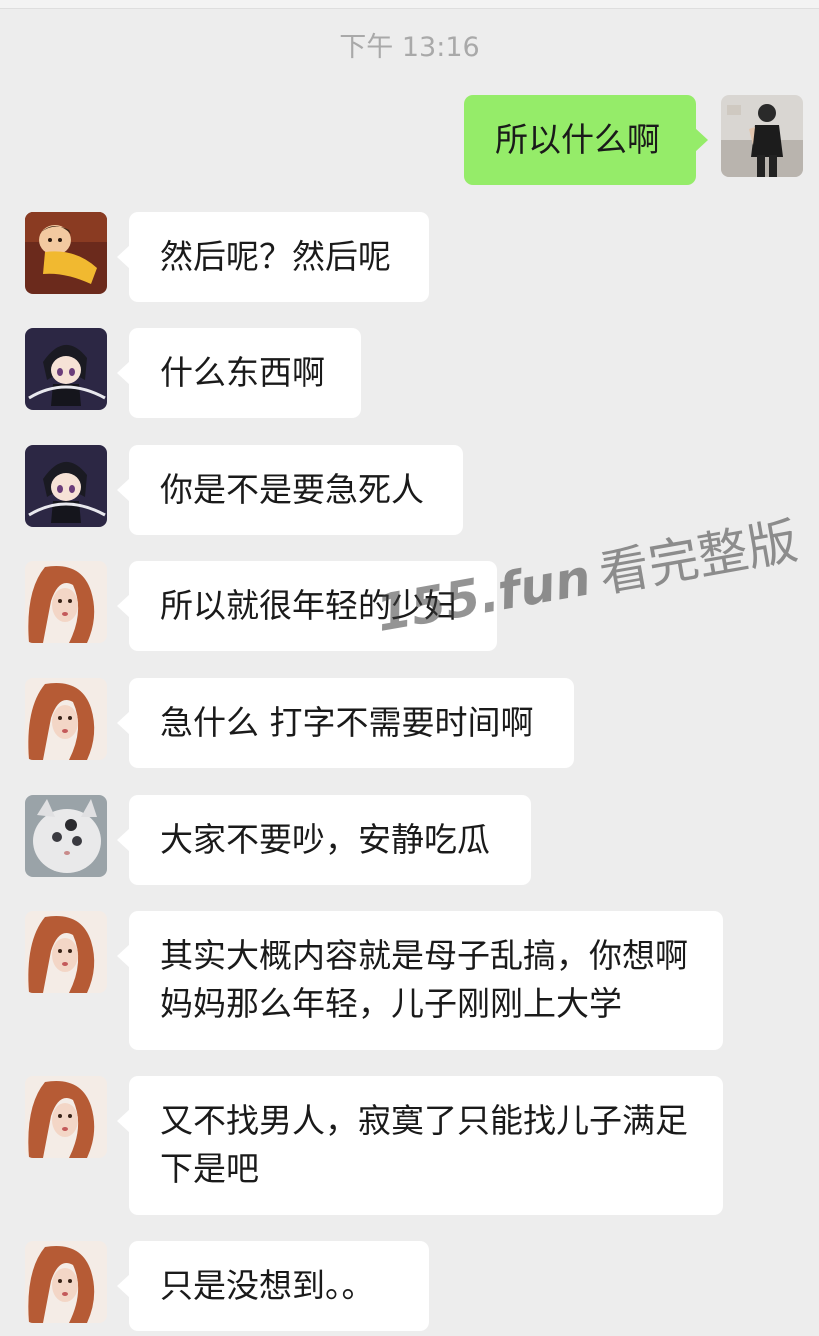 Image resolution: width=819 pixels, height=1336 pixels. What do you see at coordinates (242, 372) in the screenshot?
I see `message-text: 什么东西啊` at bounding box center [242, 372].